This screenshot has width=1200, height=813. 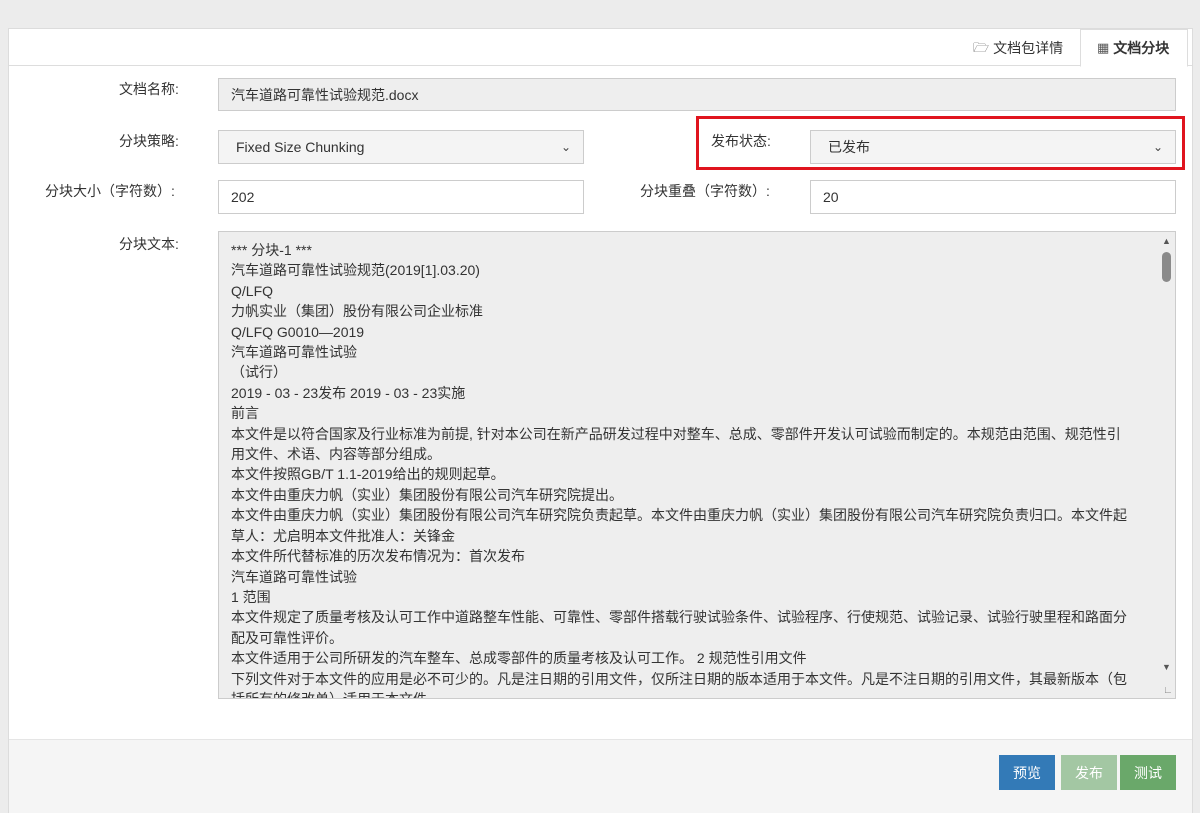 What do you see at coordinates (245, 413) in the screenshot?
I see `chunk-text-line: 前言` at bounding box center [245, 413].